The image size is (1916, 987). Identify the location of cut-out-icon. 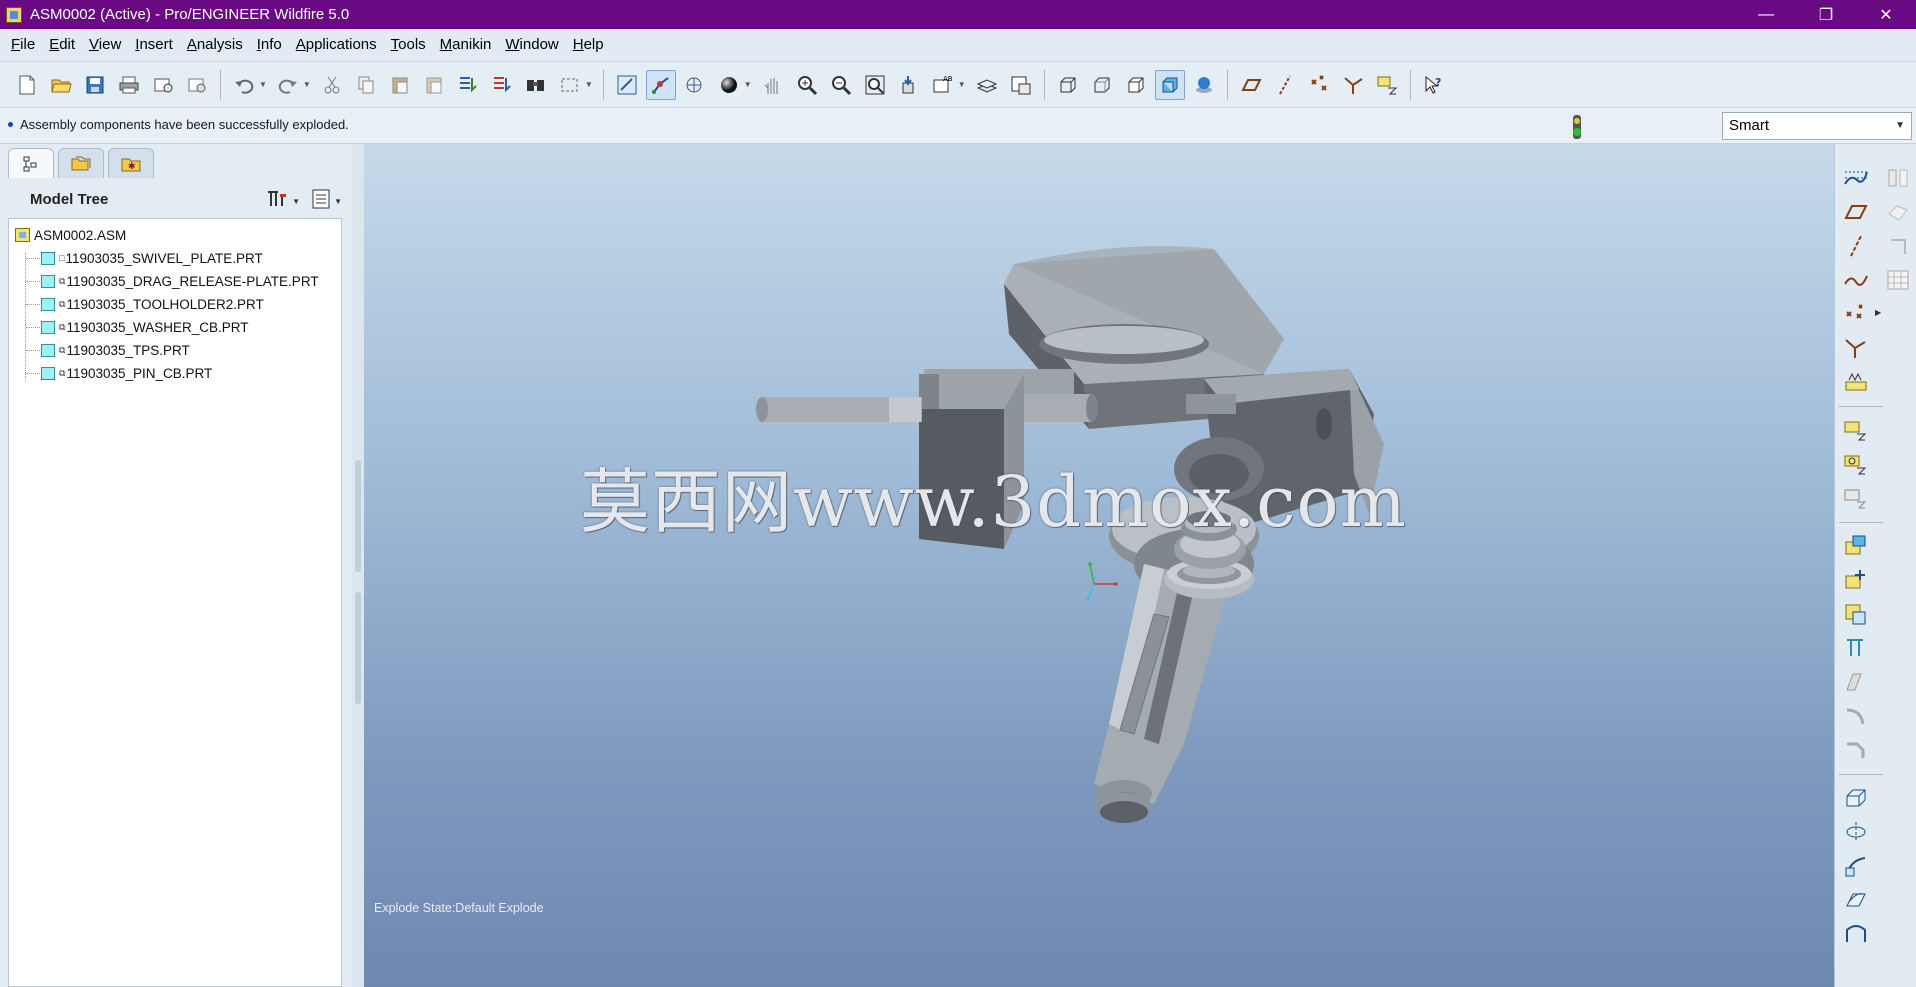
(1856, 682).